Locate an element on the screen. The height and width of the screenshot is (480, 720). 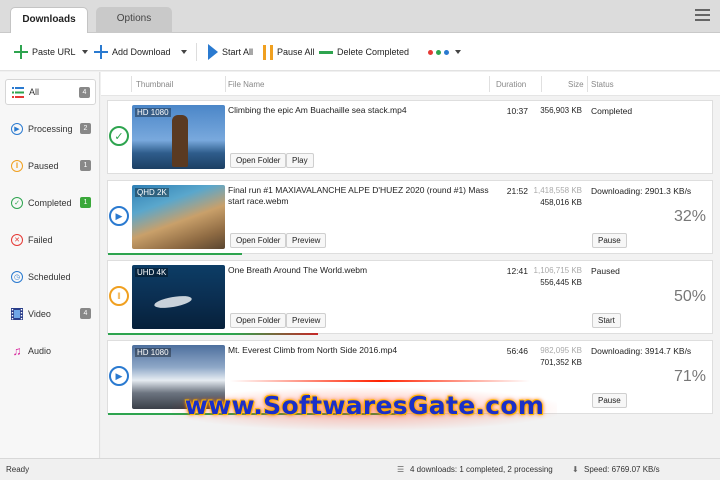
tab-options: Options is located at coordinates (134, 20).